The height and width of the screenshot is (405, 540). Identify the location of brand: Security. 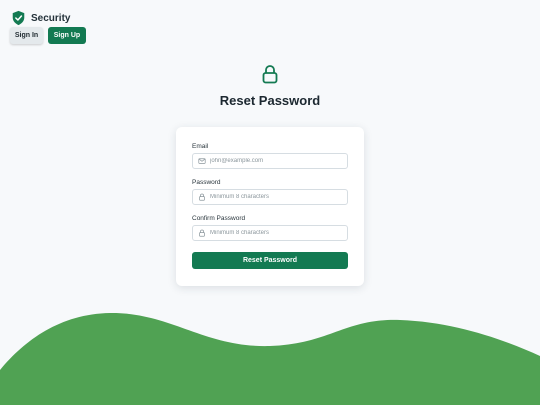
(40, 18).